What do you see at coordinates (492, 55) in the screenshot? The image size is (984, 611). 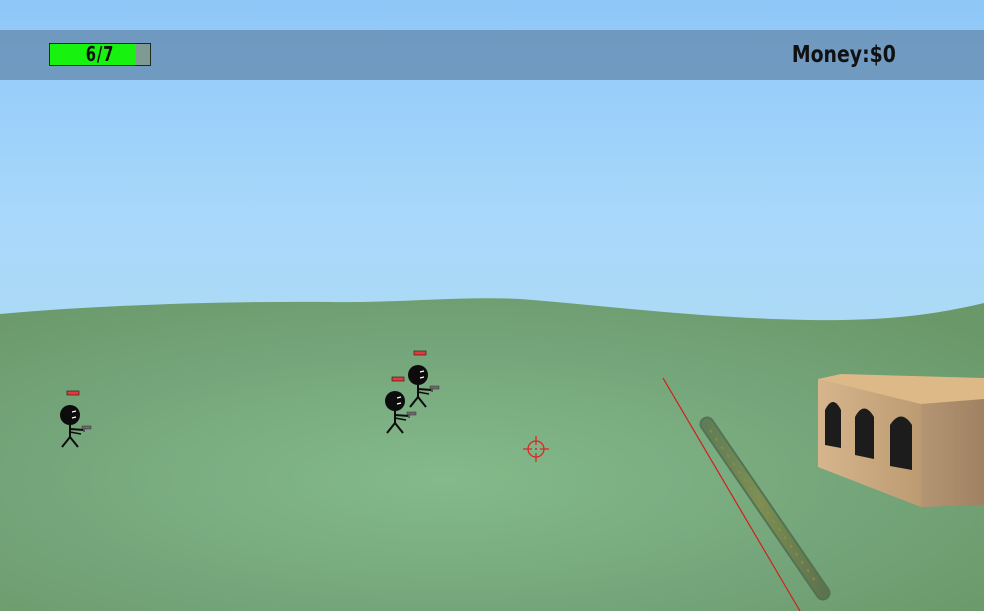 I see `hud-bar: 6/7 Money:$0` at bounding box center [492, 55].